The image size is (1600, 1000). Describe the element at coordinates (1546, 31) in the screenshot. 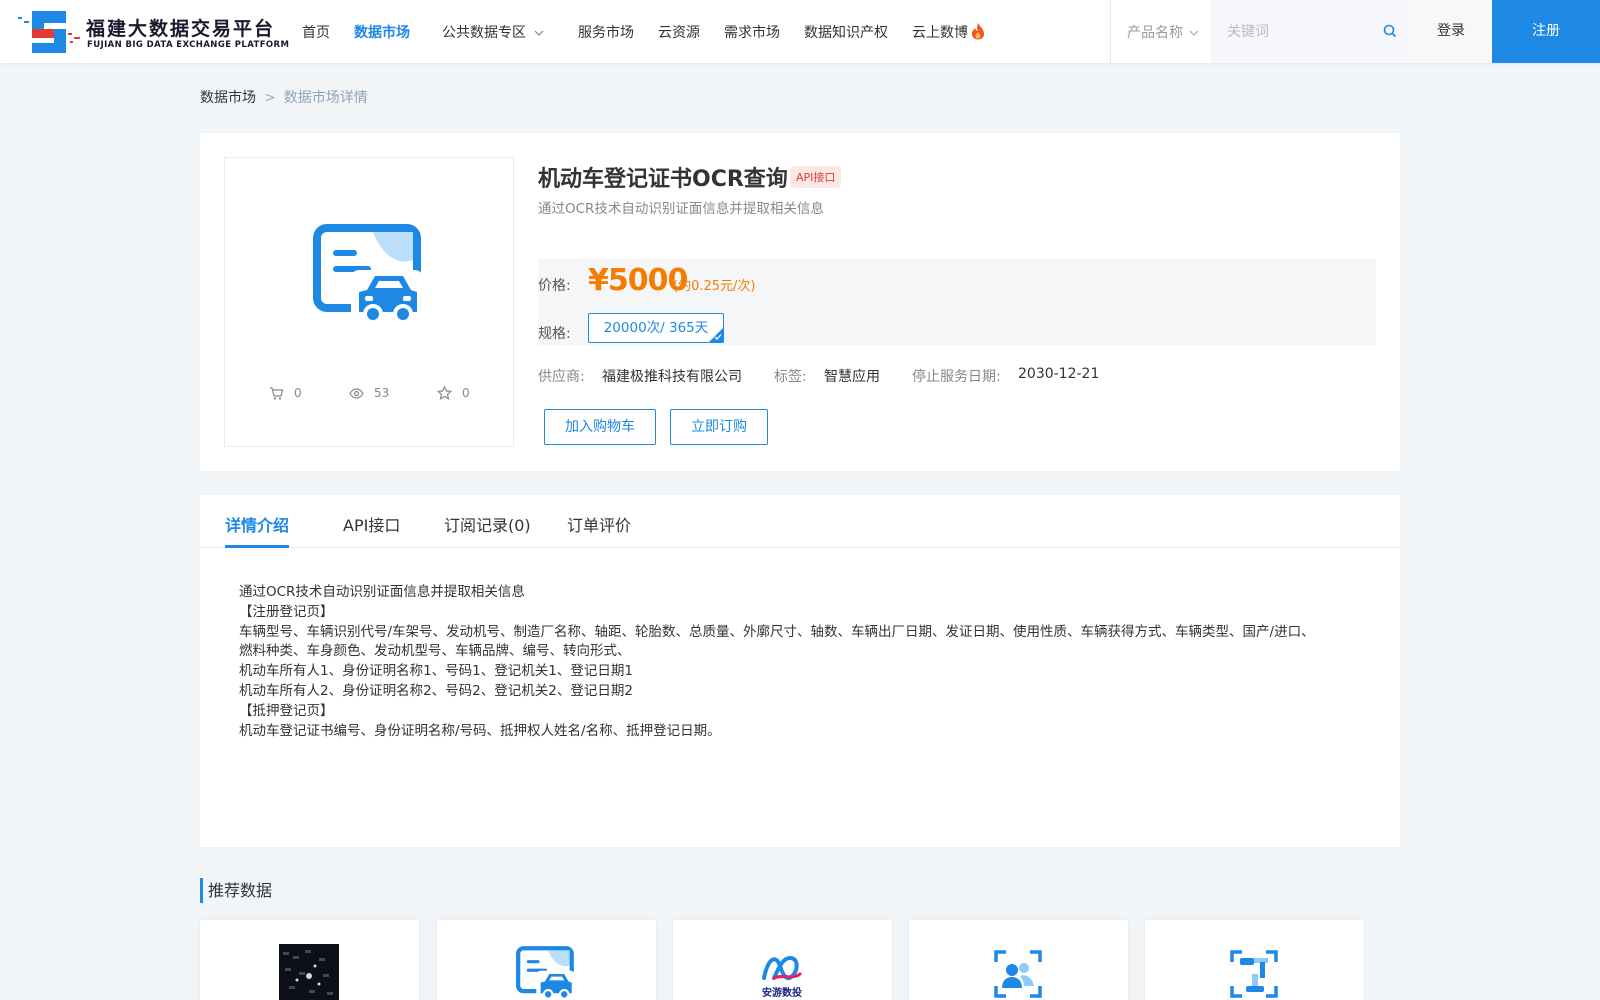

I see `register-button: 注册` at that location.